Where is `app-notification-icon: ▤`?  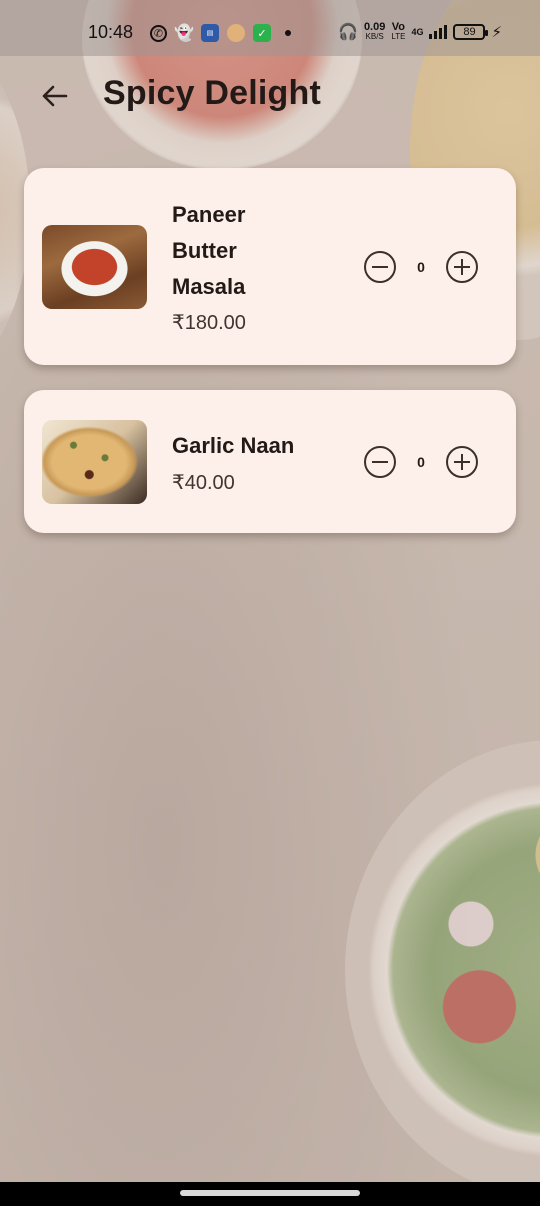
app-notification-icon: ▤ is located at coordinates (210, 33).